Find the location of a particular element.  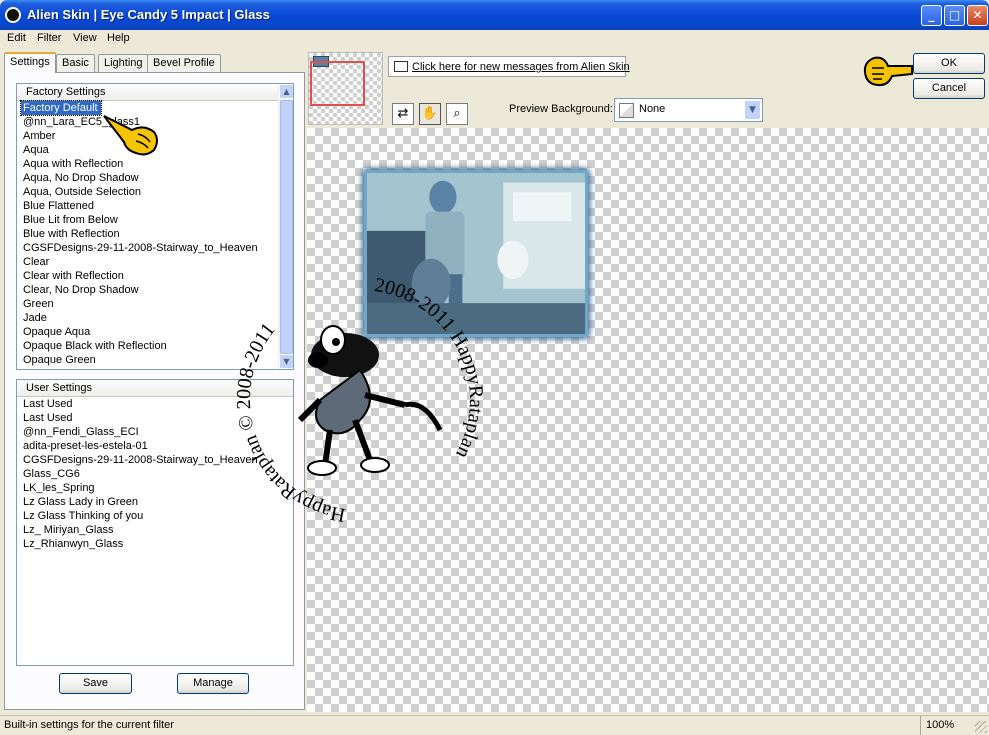

preview-navigator is located at coordinates (345, 88).